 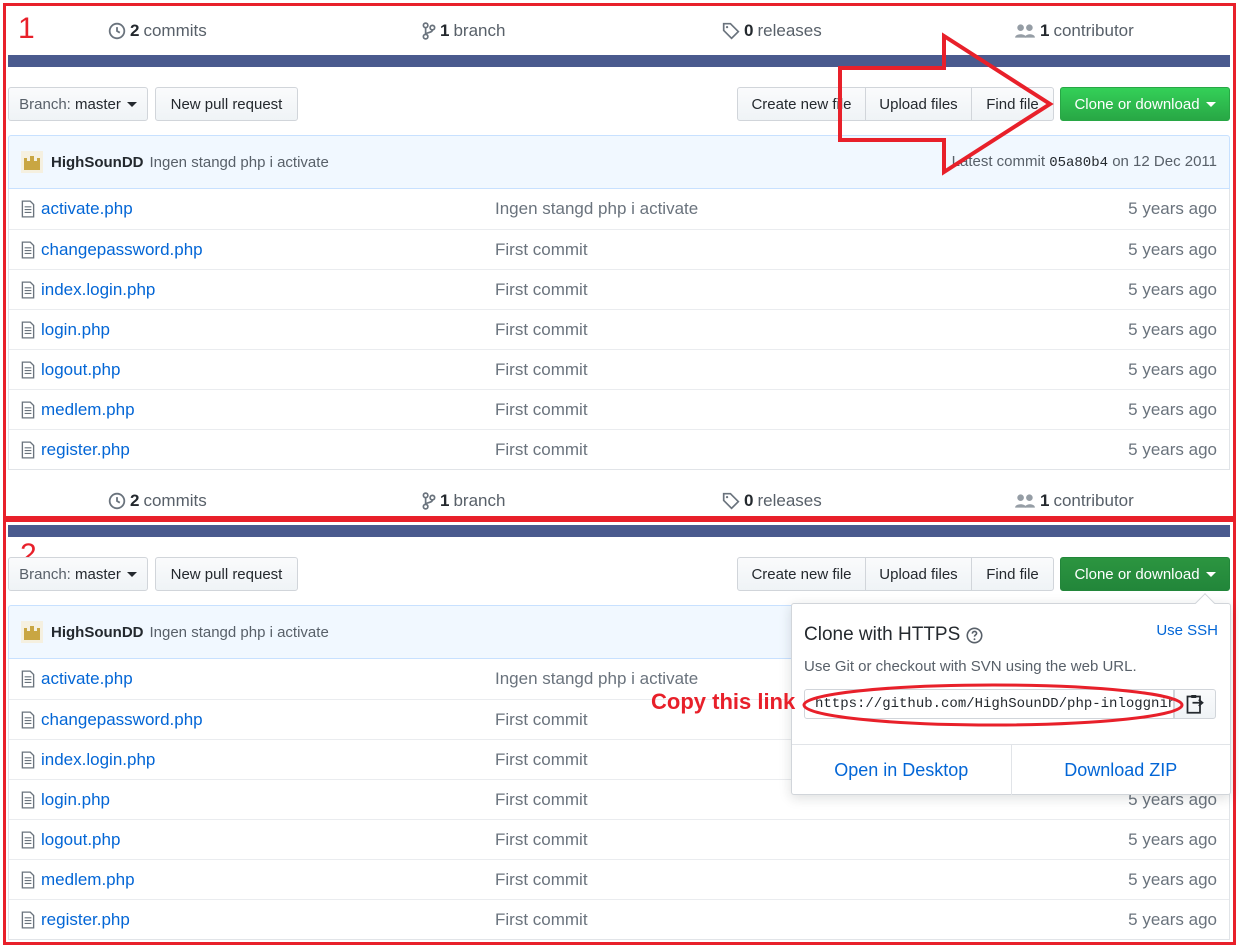 What do you see at coordinates (902, 770) in the screenshot?
I see `open-in-desktop-button: Open in Desktop` at bounding box center [902, 770].